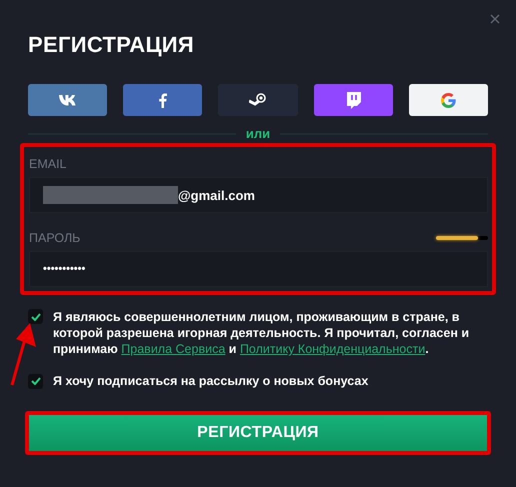 The height and width of the screenshot is (487, 516). I want to click on input-field: @gmail.com, so click(258, 195).